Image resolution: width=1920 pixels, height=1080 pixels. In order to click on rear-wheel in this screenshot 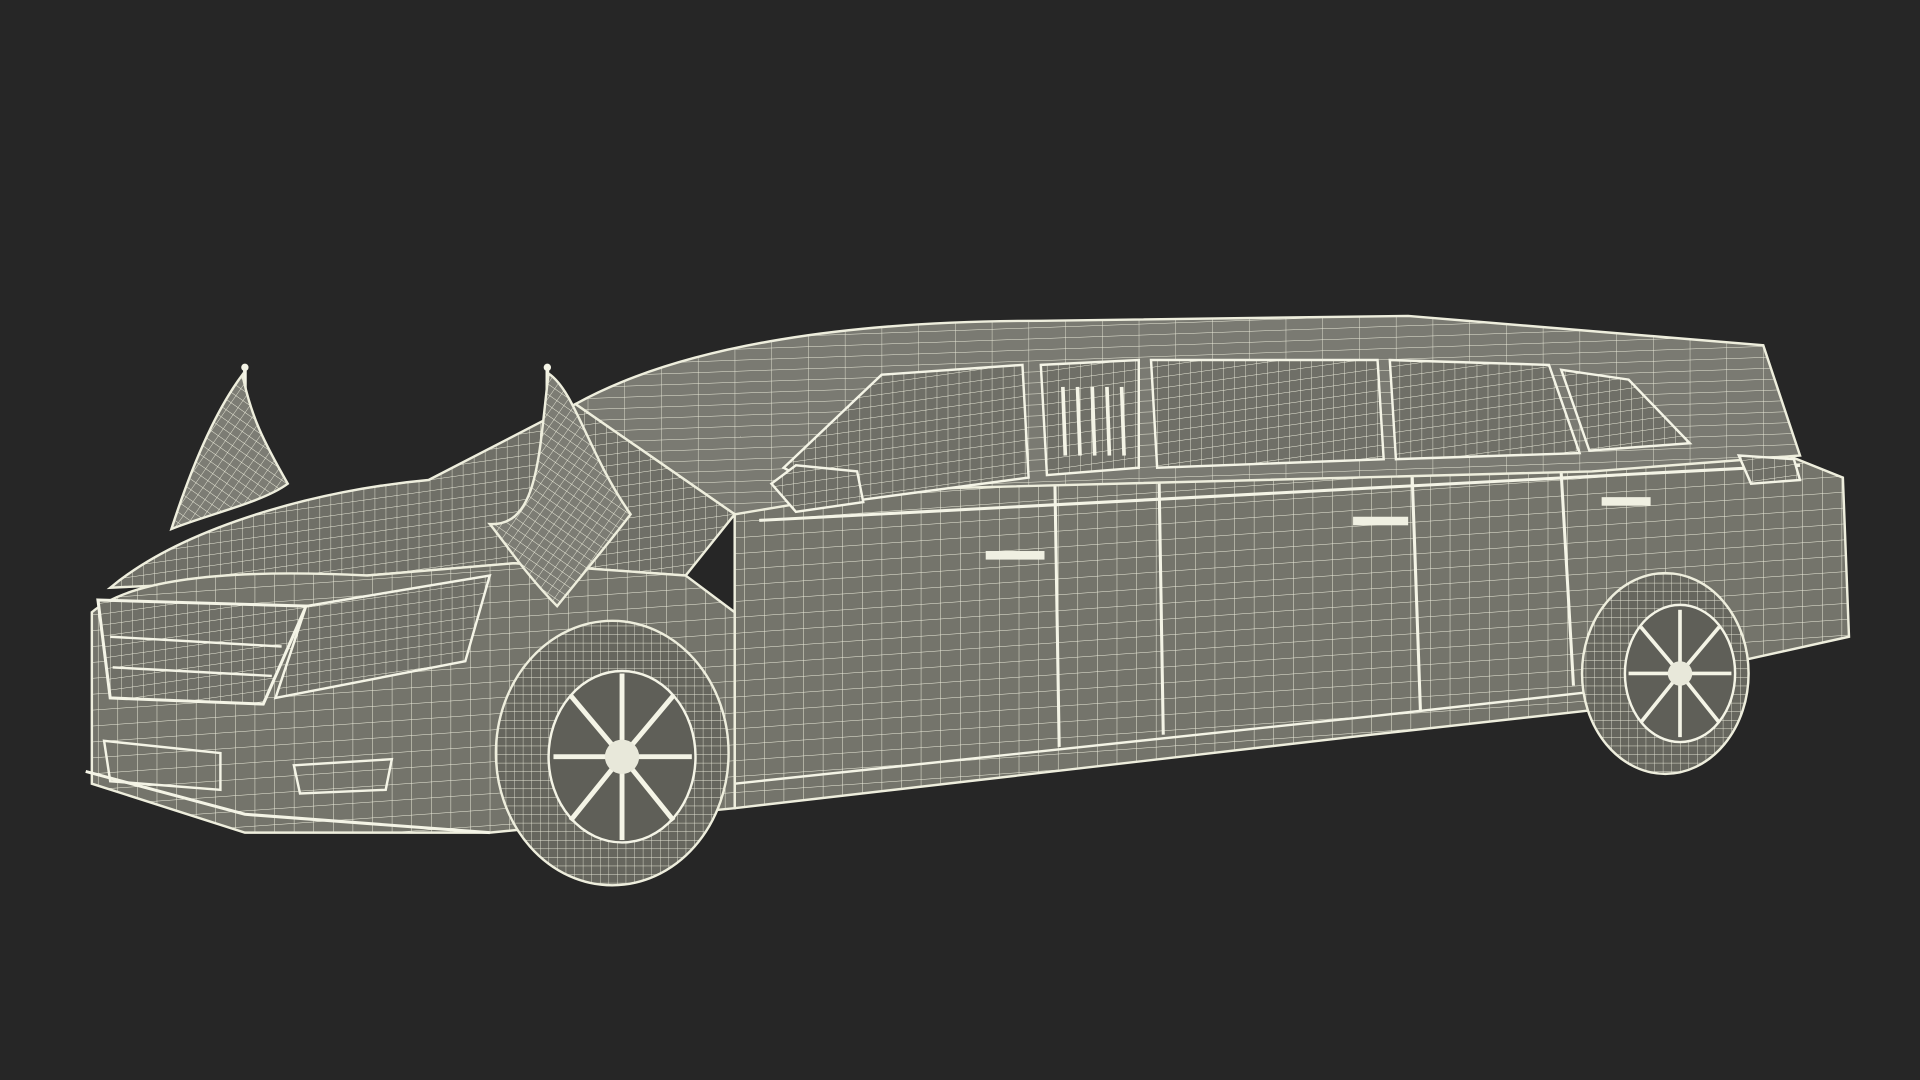, I will do `click(1665, 673)`.